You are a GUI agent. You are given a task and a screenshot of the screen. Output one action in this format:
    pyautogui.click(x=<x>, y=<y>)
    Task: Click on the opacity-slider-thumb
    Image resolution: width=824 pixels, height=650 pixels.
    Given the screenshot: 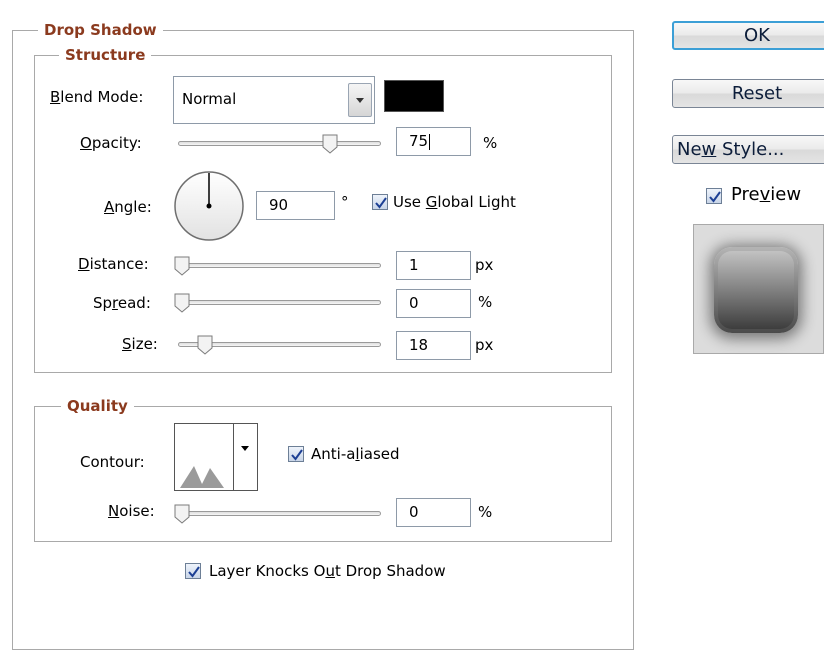 What is the action you would take?
    pyautogui.click(x=330, y=144)
    